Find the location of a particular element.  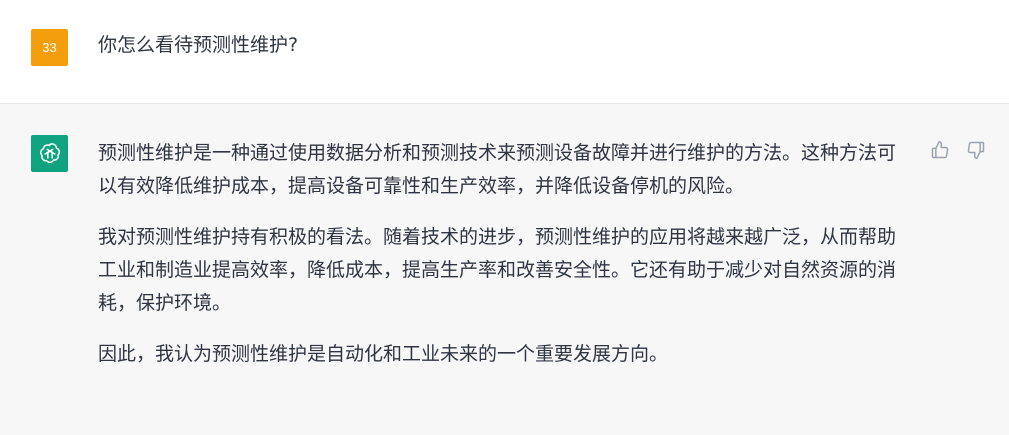

thumbs-up-icon is located at coordinates (940, 149).